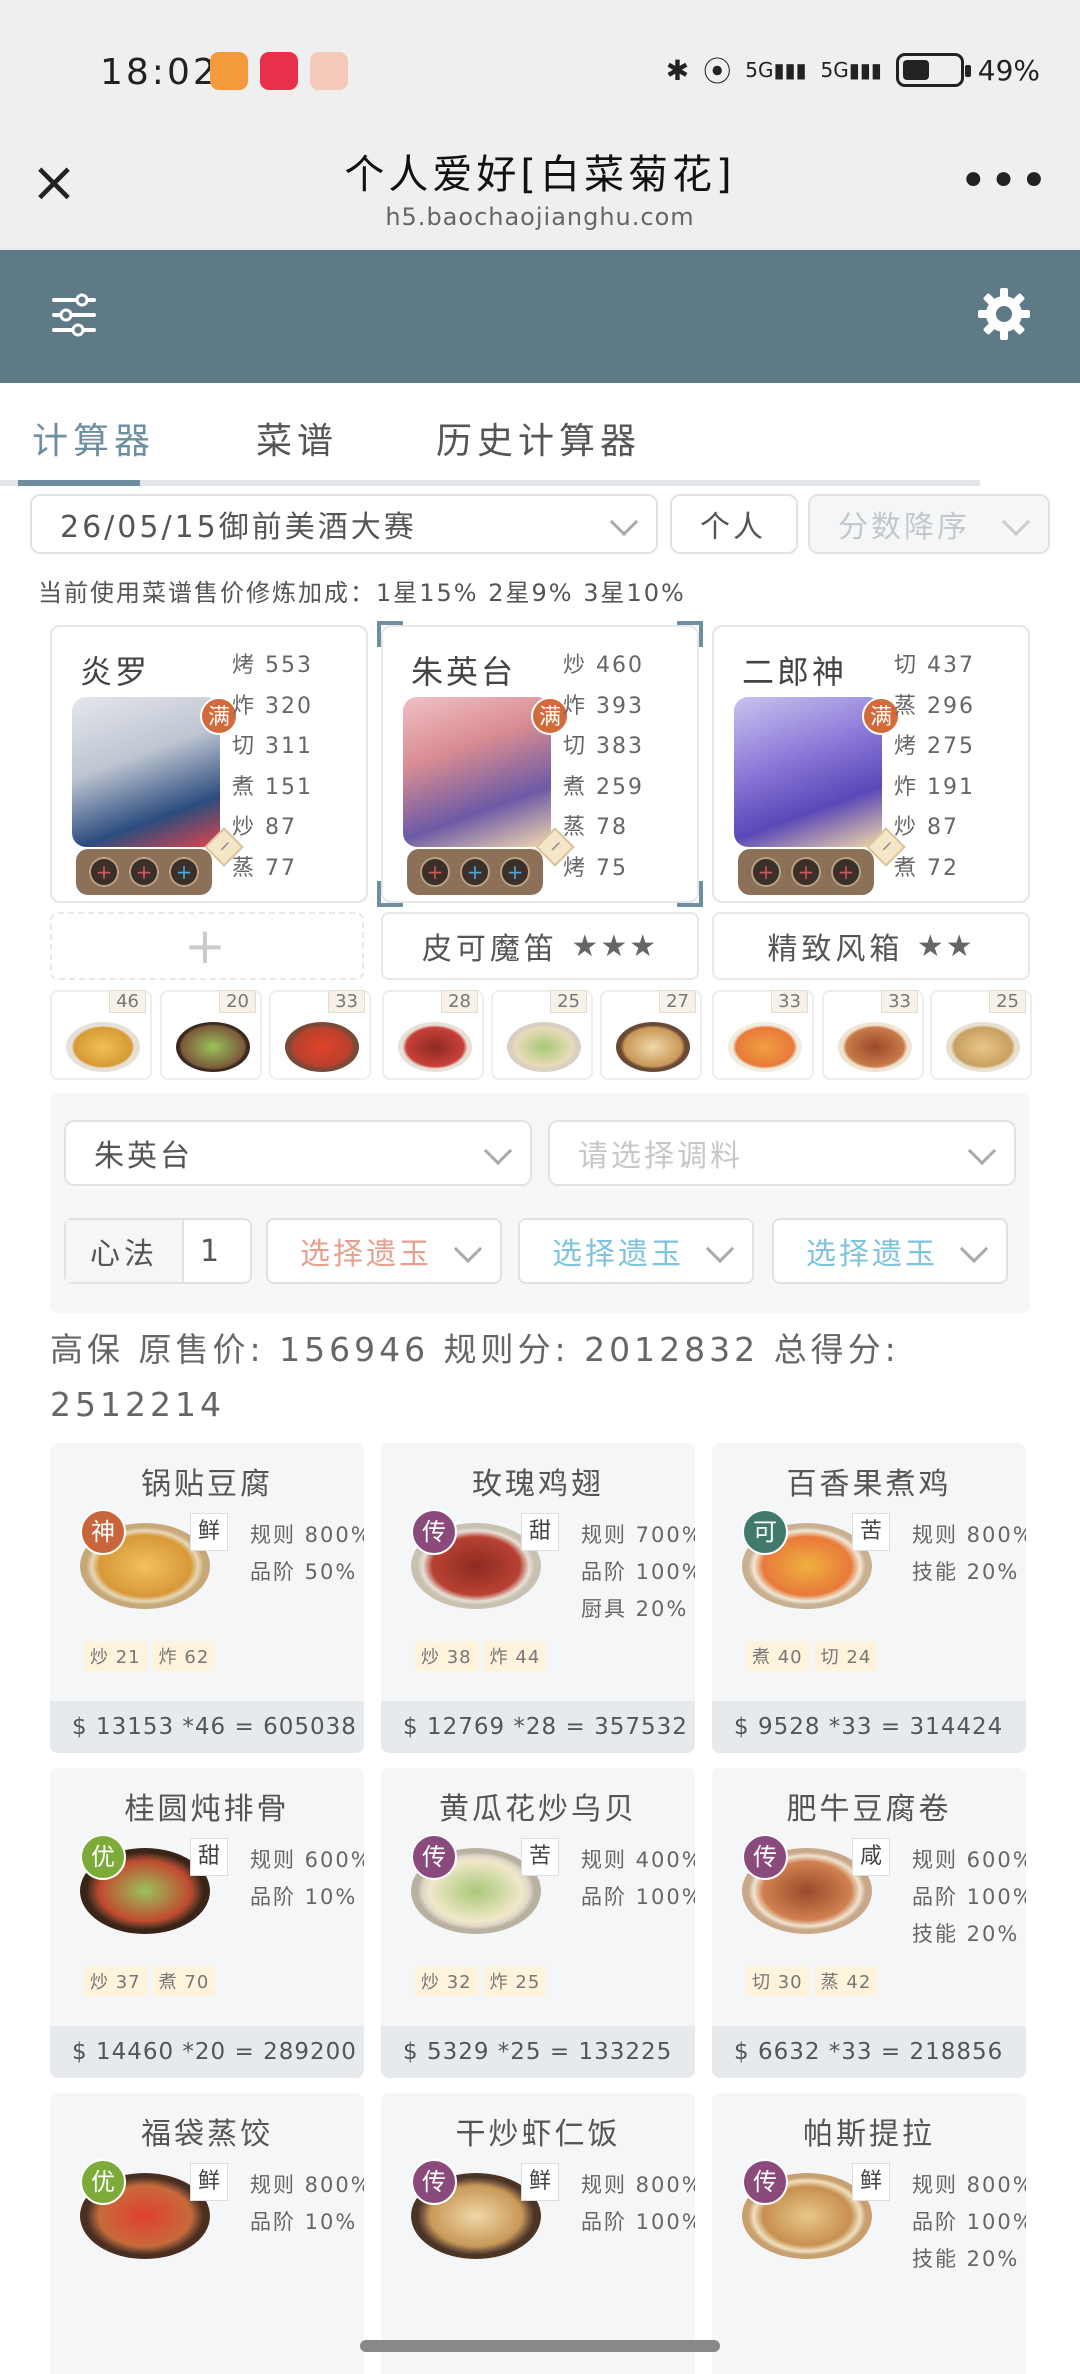  Describe the element at coordinates (1004, 181) in the screenshot. I see `more-icon: •••` at that location.